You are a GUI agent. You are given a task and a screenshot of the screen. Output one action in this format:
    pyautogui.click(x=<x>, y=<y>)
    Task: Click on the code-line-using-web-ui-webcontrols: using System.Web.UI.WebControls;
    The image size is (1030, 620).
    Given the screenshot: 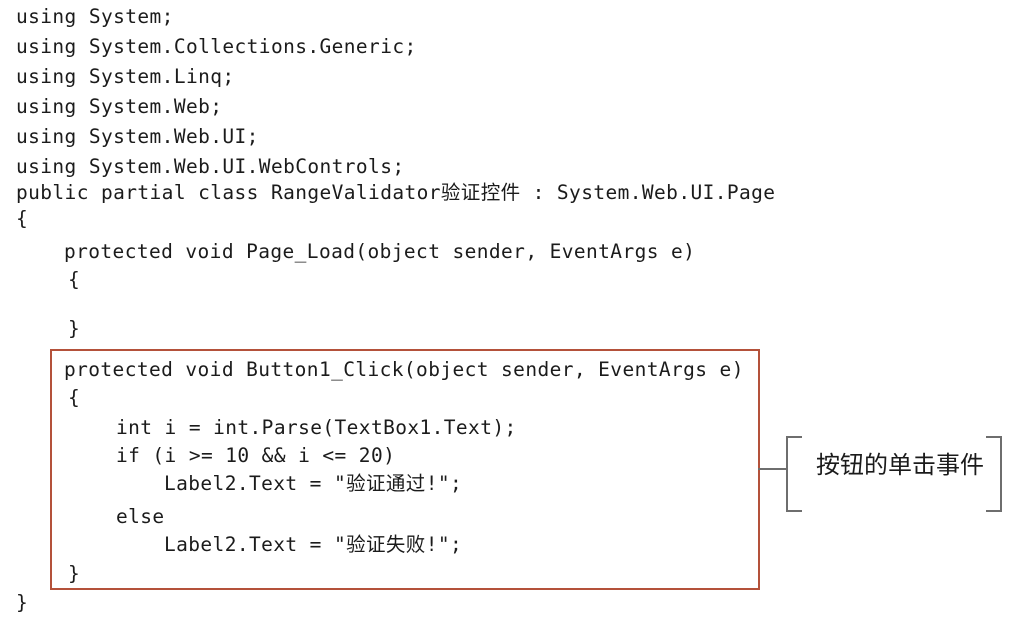 What is the action you would take?
    pyautogui.click(x=210, y=166)
    